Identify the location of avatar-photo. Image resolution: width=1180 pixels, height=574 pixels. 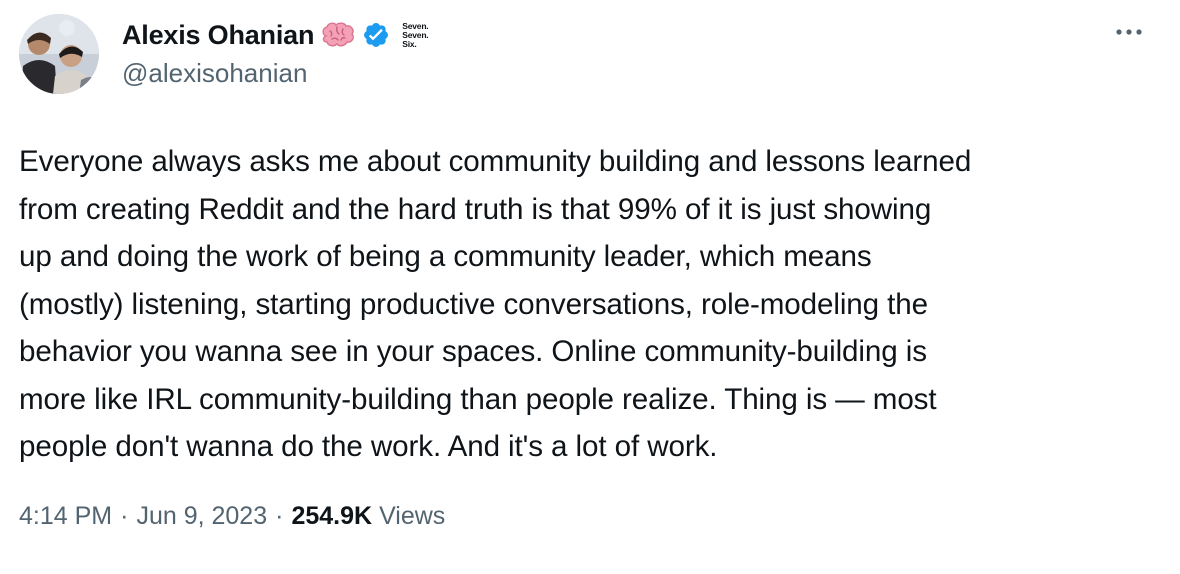
(59, 54).